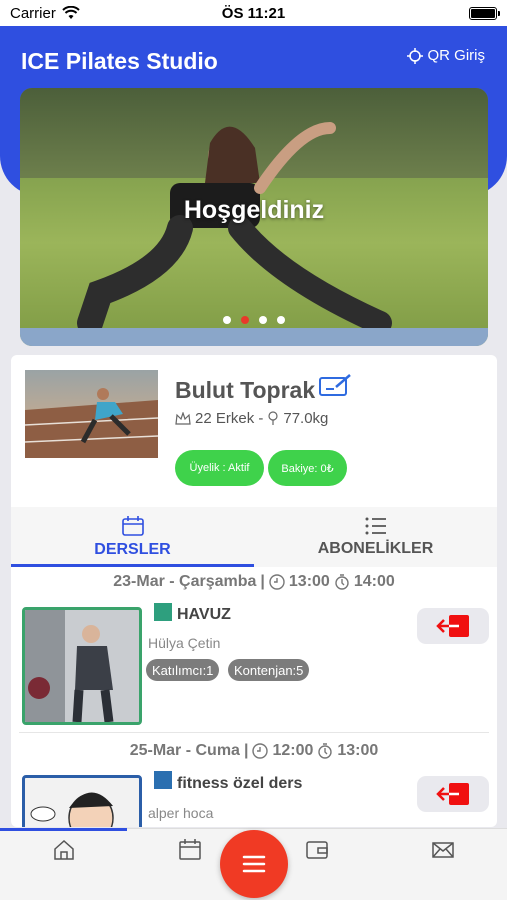 The height and width of the screenshot is (900, 507). I want to click on banner-caption: Hoşgeldiniz, so click(254, 210).